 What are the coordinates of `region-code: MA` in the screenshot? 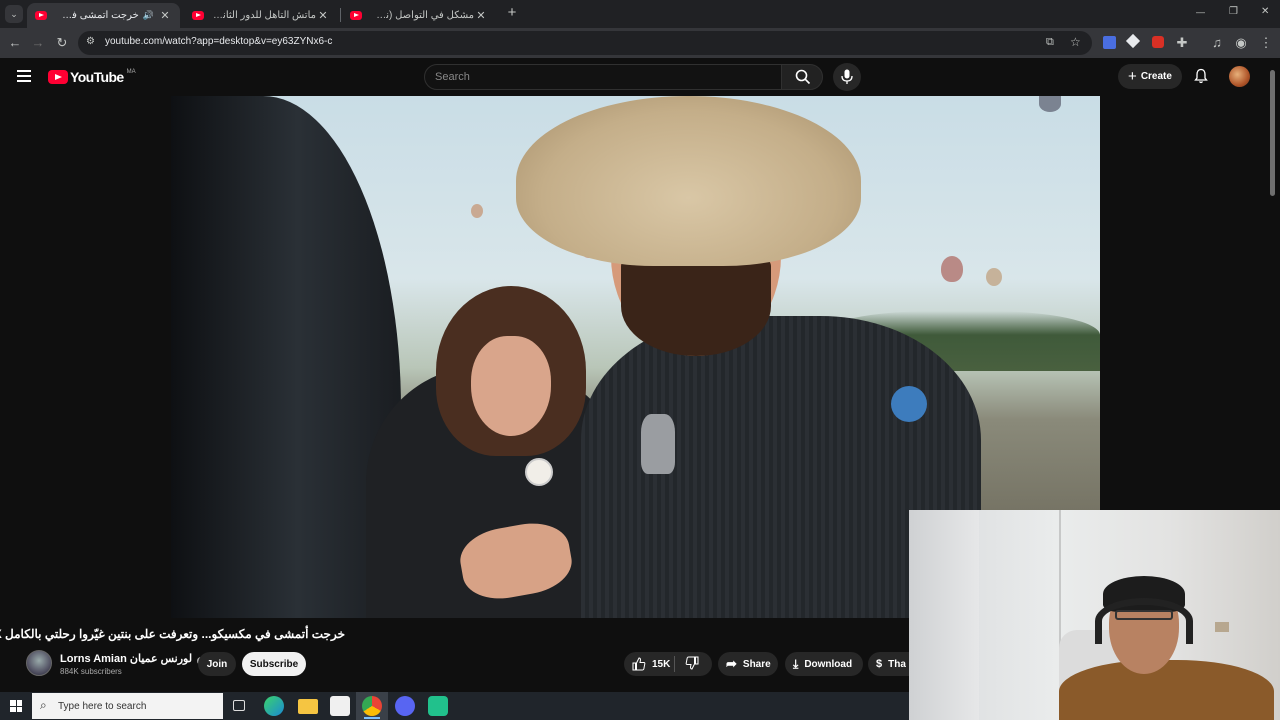 It's located at (131, 72).